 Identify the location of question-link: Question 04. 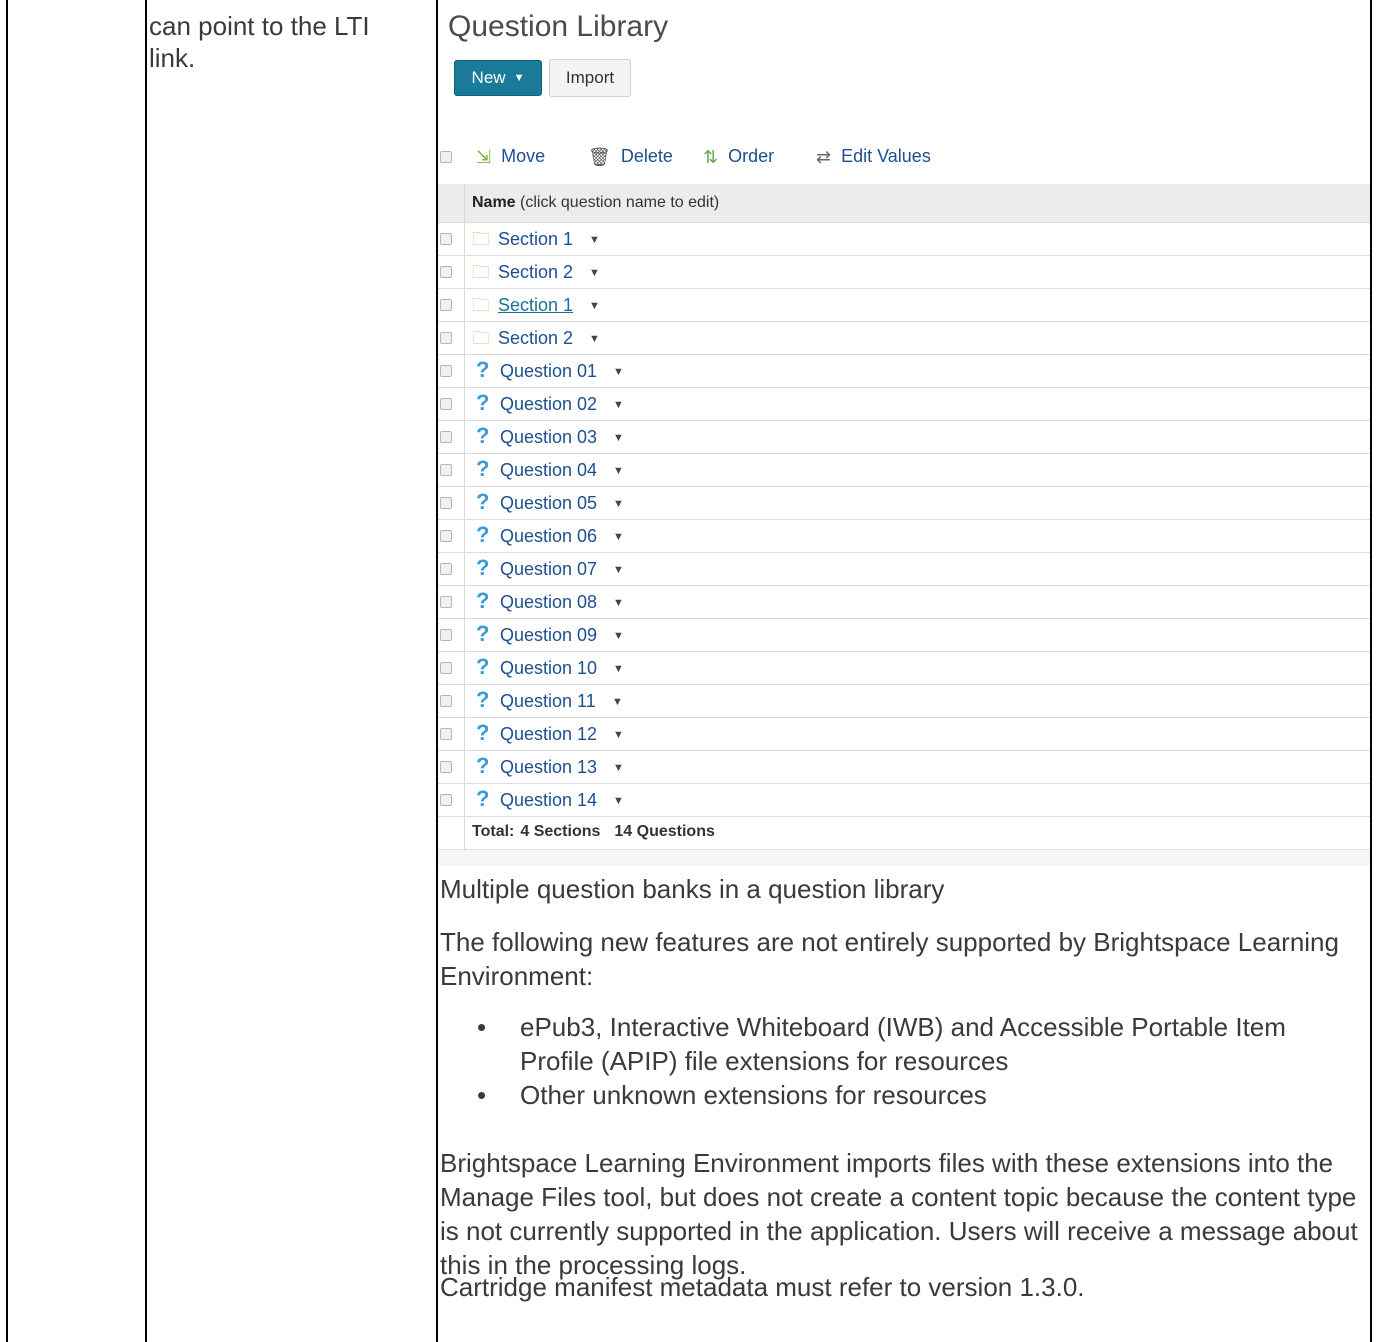
(548, 470).